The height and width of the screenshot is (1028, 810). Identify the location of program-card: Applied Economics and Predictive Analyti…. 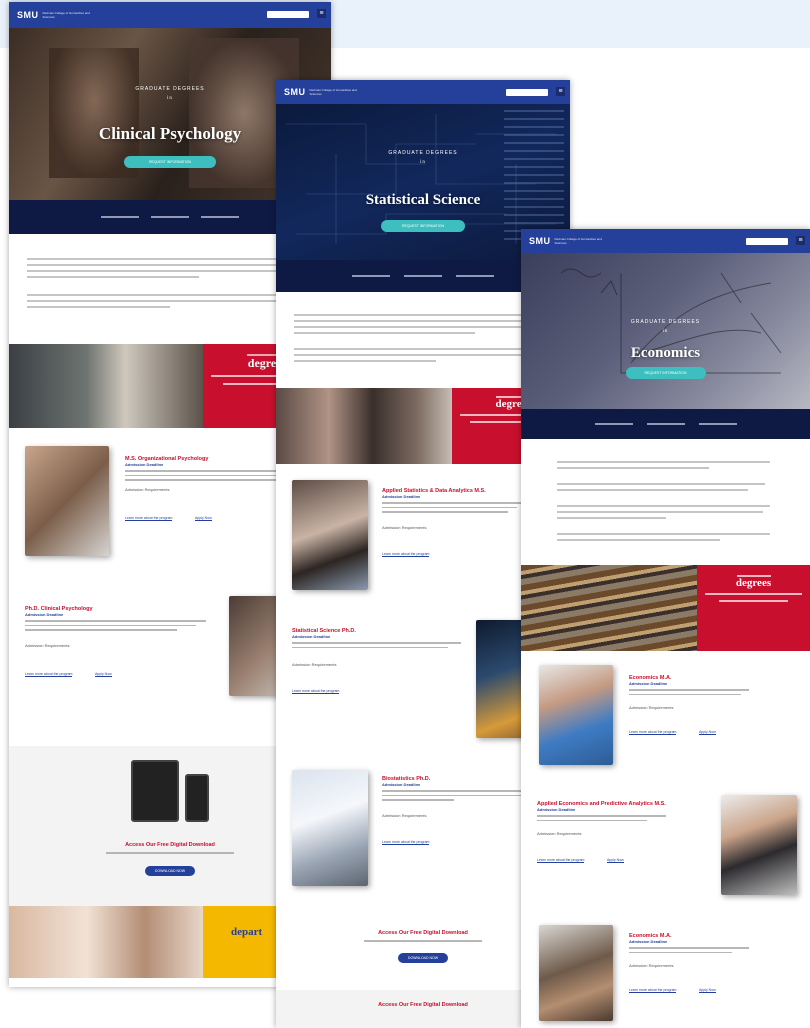
(665, 860).